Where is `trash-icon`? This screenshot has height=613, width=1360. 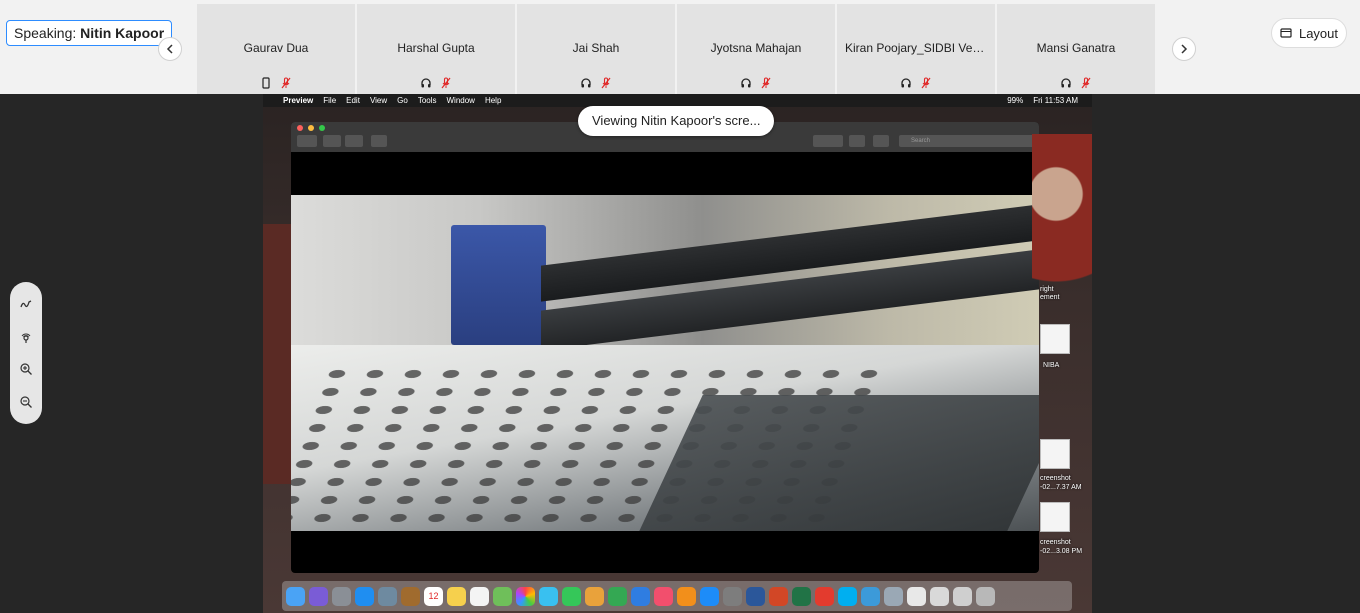 trash-icon is located at coordinates (985, 596).